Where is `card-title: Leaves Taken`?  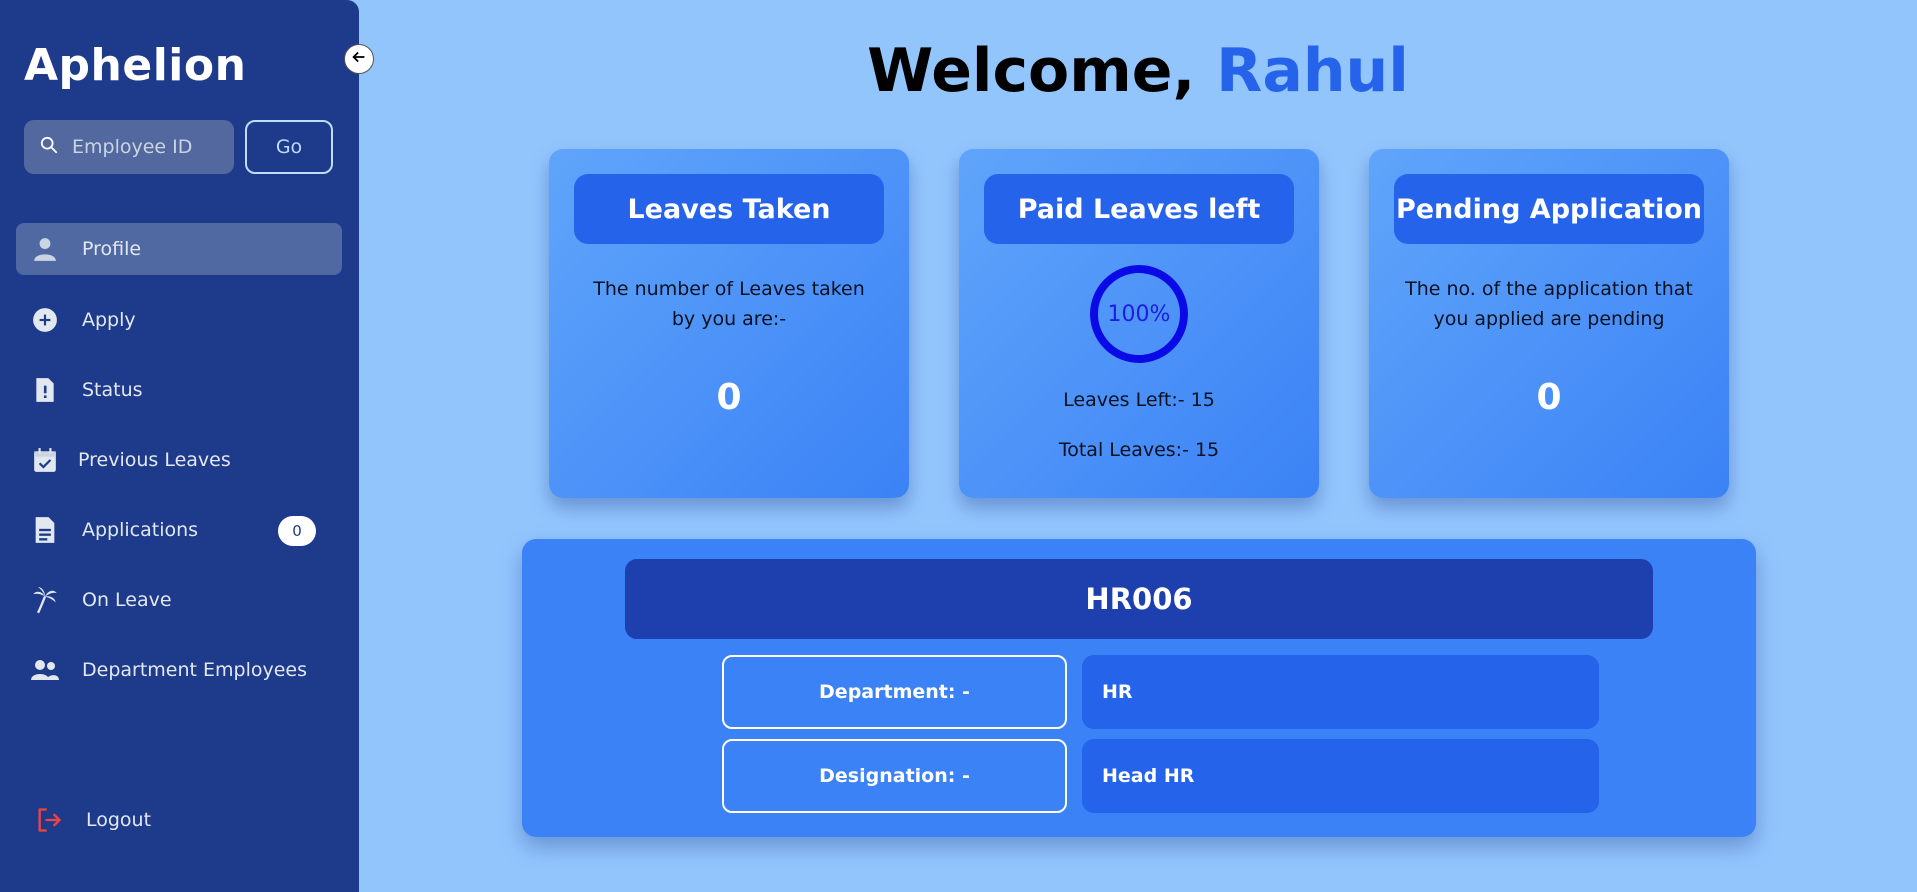
card-title: Leaves Taken is located at coordinates (729, 209).